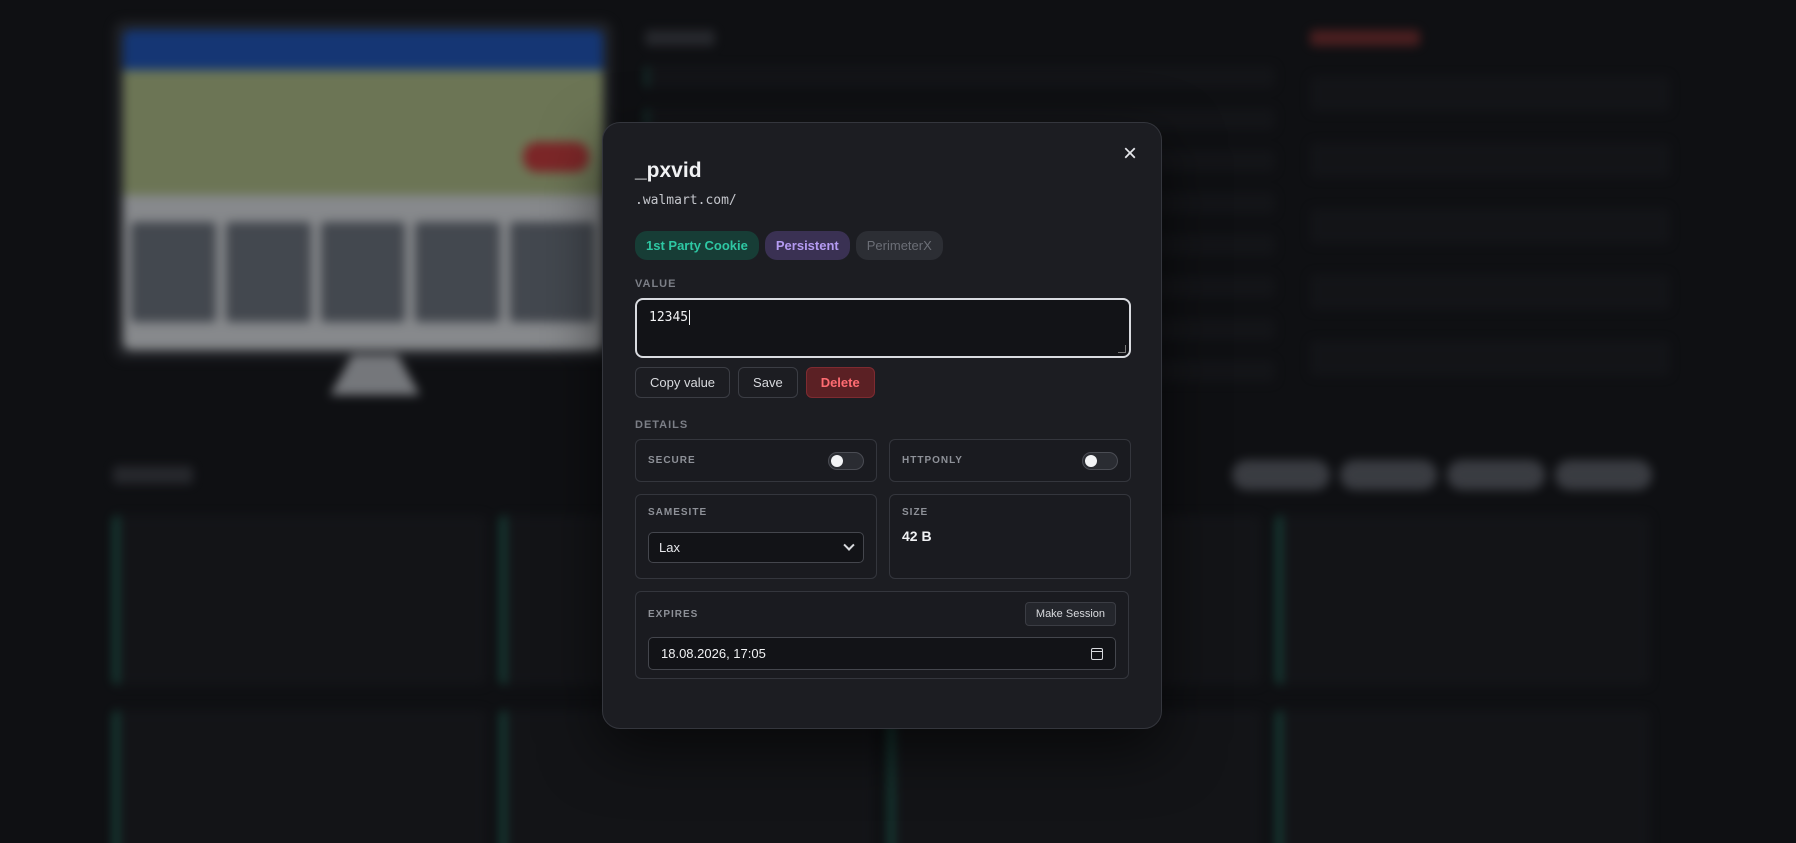 The width and height of the screenshot is (1796, 843). Describe the element at coordinates (932, 460) in the screenshot. I see `httponly-label: HTTPONLY` at that location.